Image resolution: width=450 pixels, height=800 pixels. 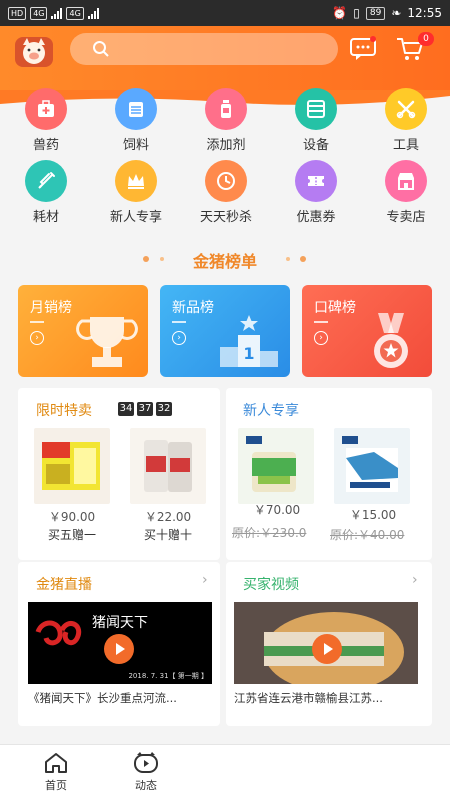 I want to click on store-icon, so click(x=406, y=181).